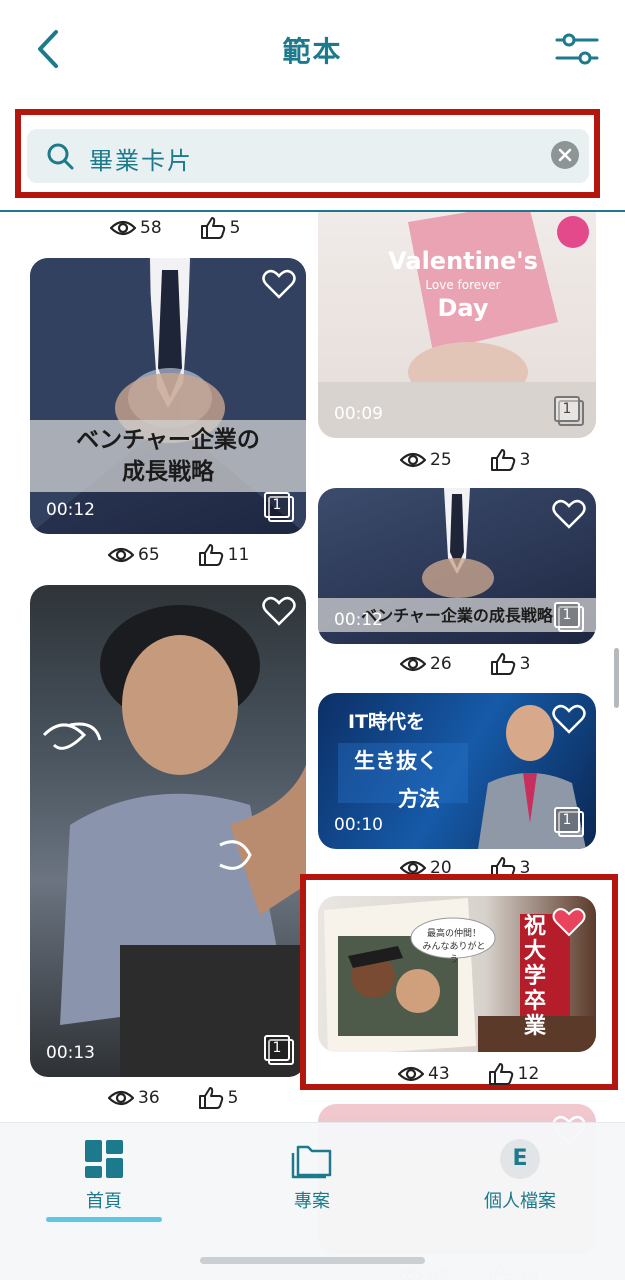  Describe the element at coordinates (104, 1219) in the screenshot. I see `active-tab-indicator` at that location.